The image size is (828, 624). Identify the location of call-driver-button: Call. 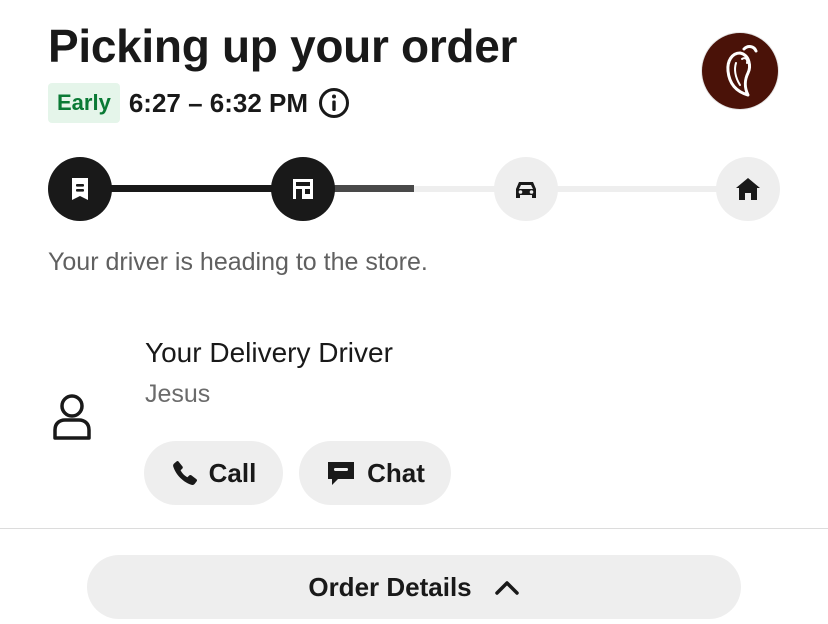
(213, 473).